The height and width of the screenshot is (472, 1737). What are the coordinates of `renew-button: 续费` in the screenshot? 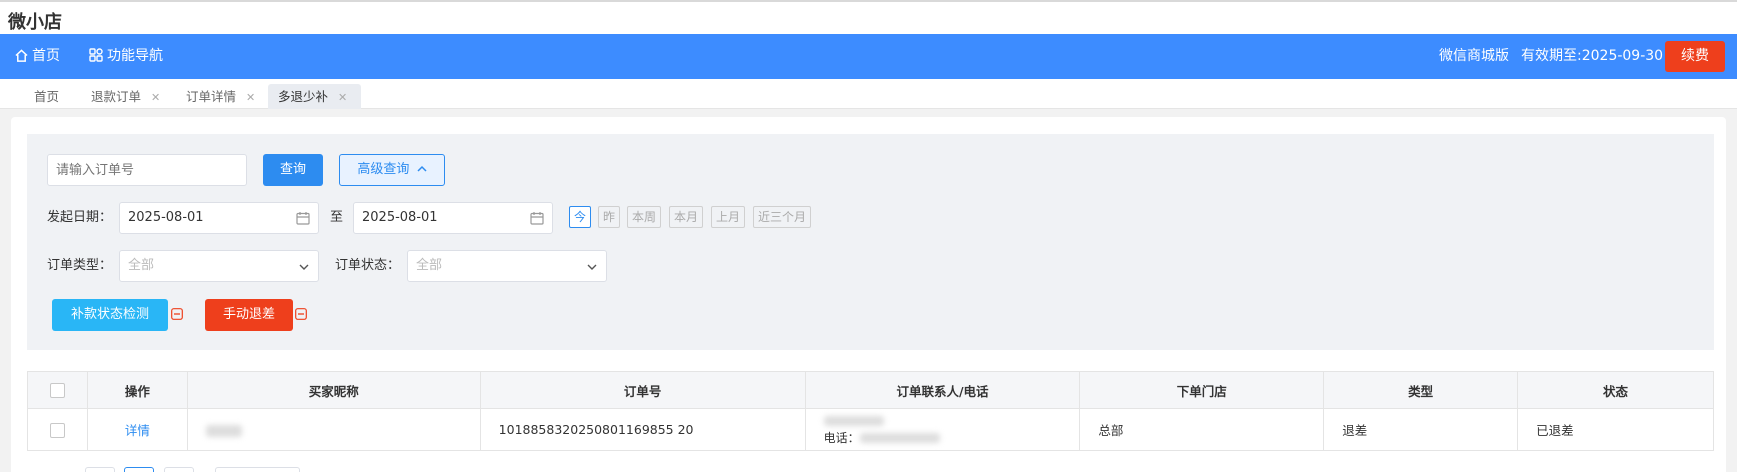 It's located at (1695, 56).